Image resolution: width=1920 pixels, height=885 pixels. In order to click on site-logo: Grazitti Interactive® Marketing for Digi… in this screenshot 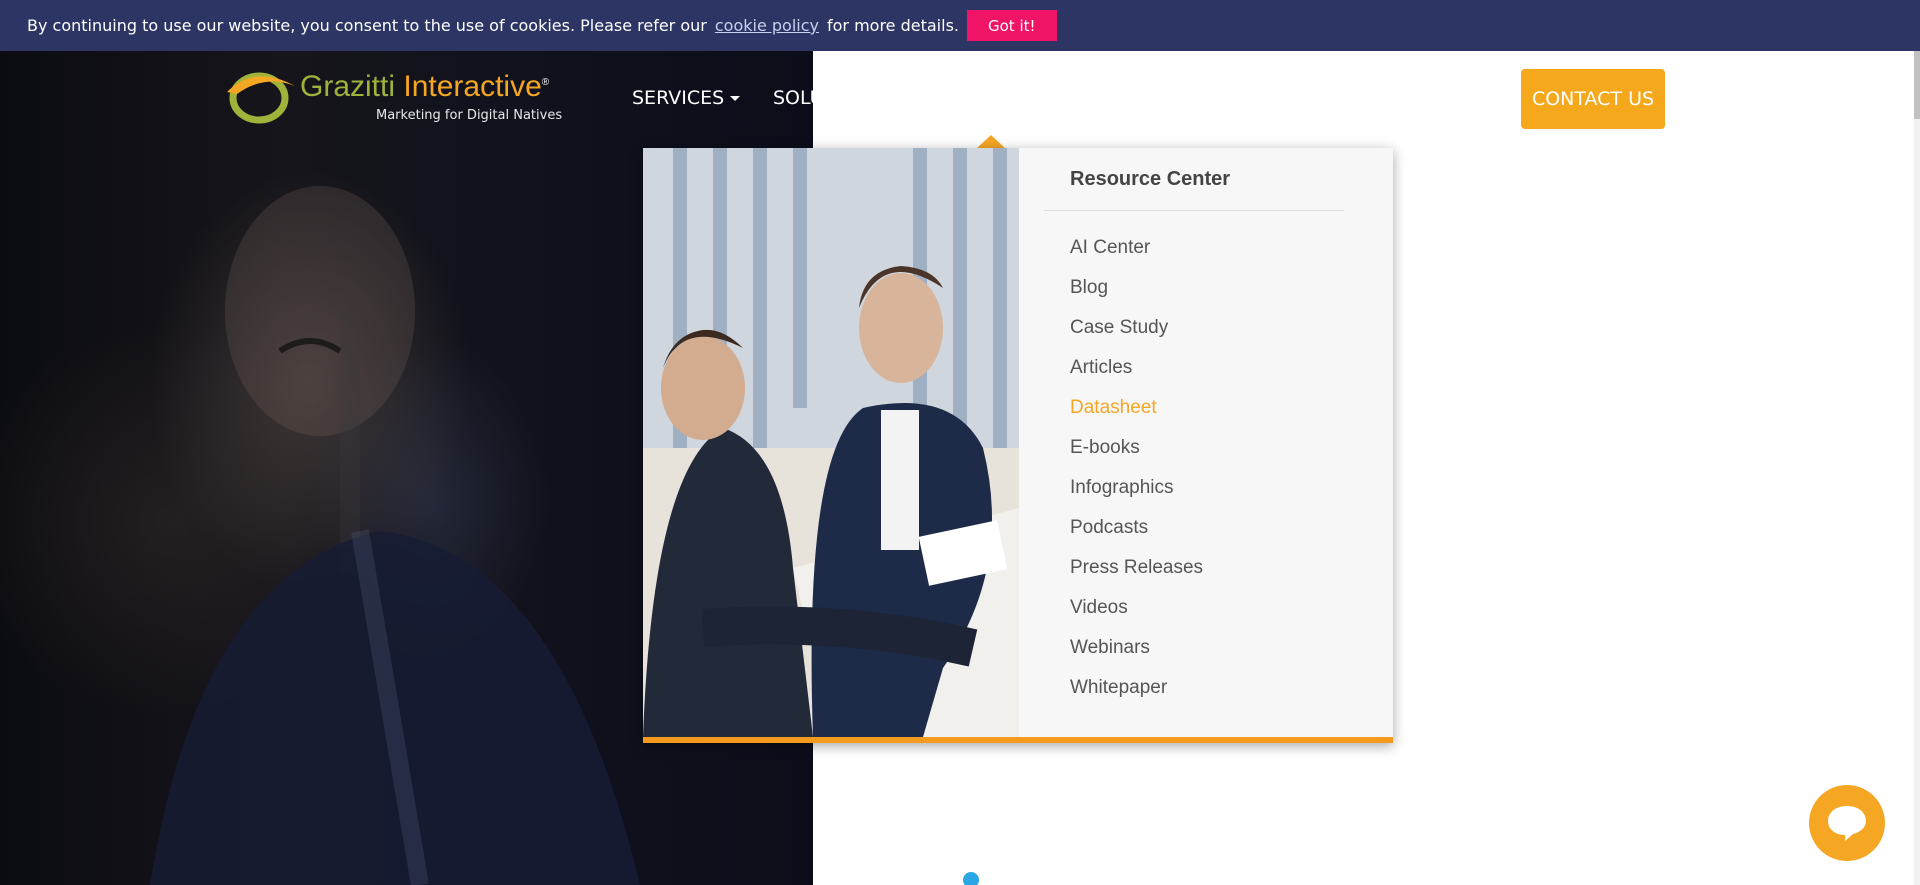, I will do `click(395, 98)`.